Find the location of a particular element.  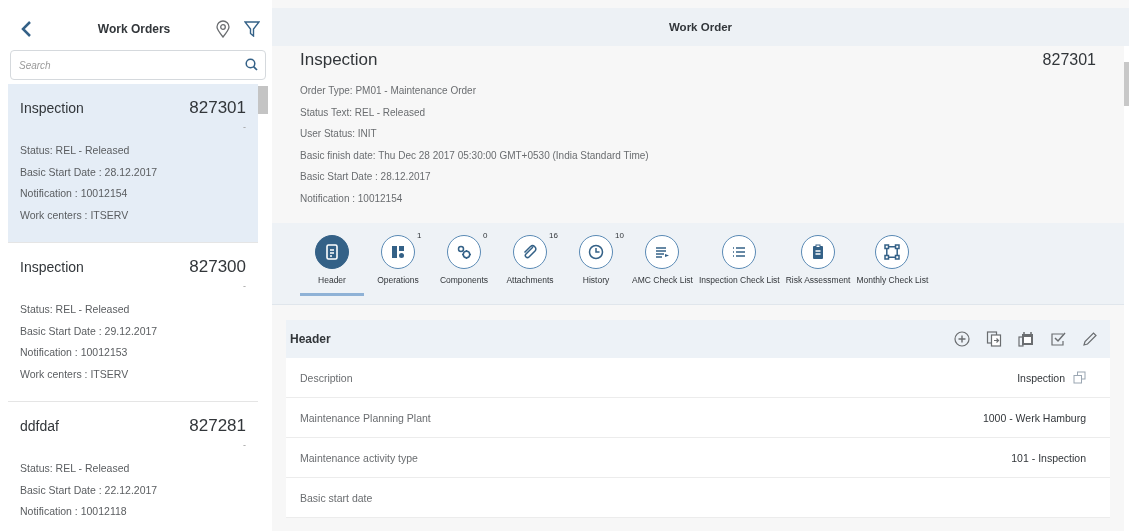

item-detail: Notification : 10012153 is located at coordinates (74, 352).